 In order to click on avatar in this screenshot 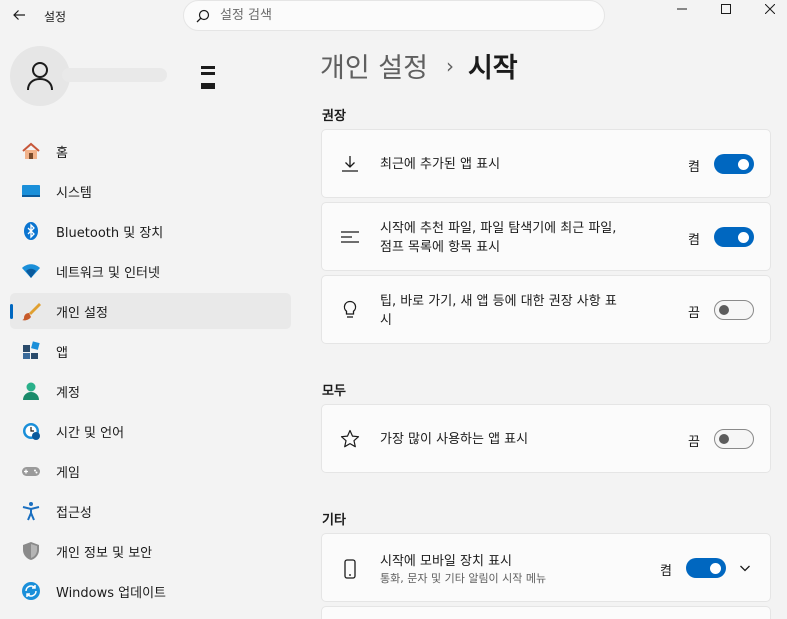, I will do `click(40, 76)`.